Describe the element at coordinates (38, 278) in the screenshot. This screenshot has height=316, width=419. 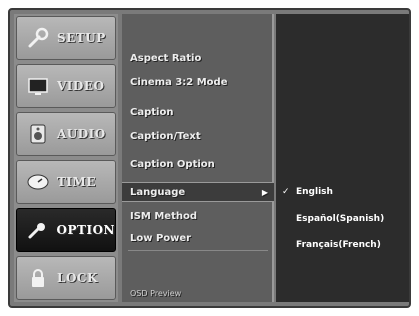
I see `lock-icon` at that location.